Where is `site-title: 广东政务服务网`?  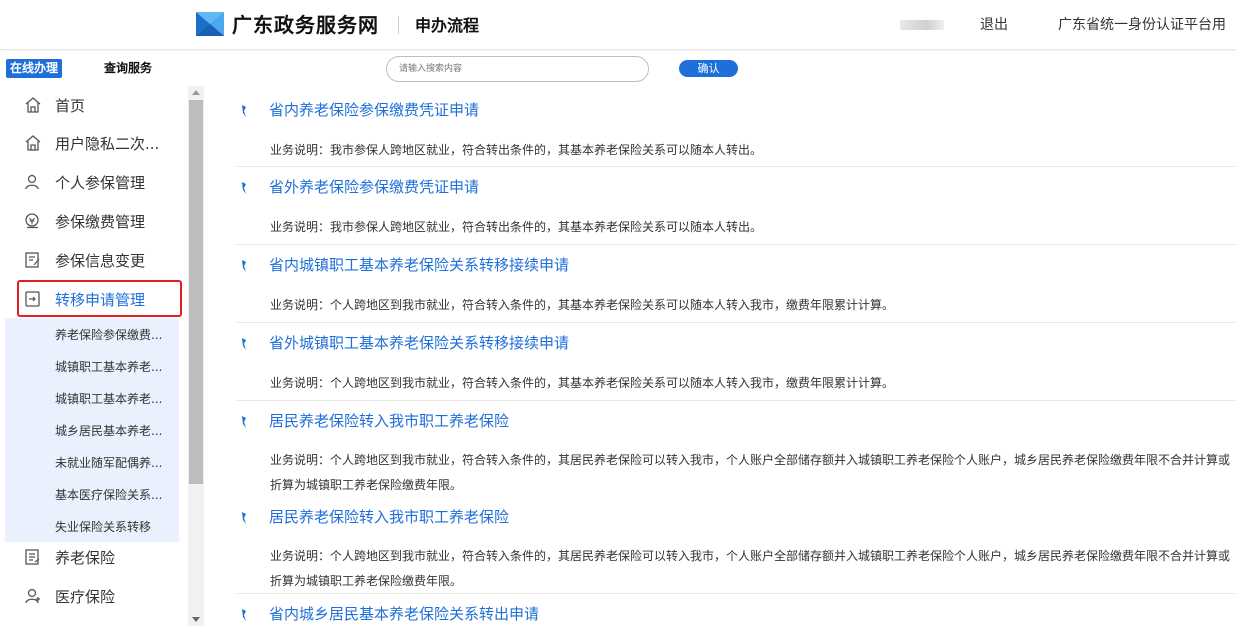
site-title: 广东政务服务网 is located at coordinates (305, 25).